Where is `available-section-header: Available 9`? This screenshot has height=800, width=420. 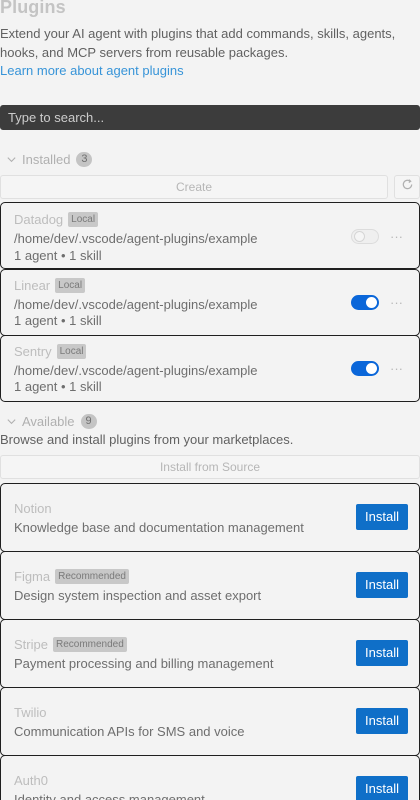 available-section-header: Available 9 is located at coordinates (48, 421).